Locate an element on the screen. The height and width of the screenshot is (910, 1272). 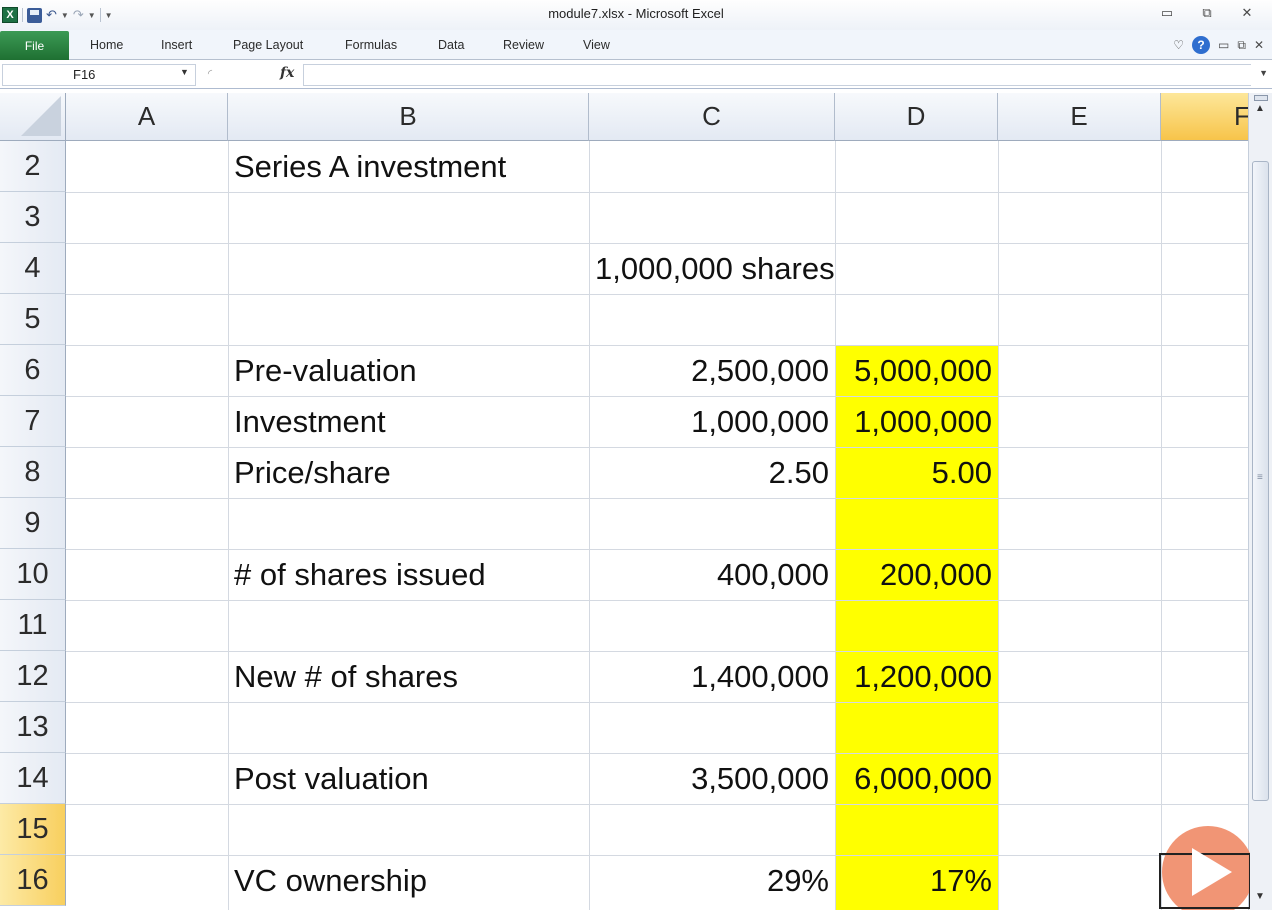
column-header-d: D is located at coordinates (916, 117).